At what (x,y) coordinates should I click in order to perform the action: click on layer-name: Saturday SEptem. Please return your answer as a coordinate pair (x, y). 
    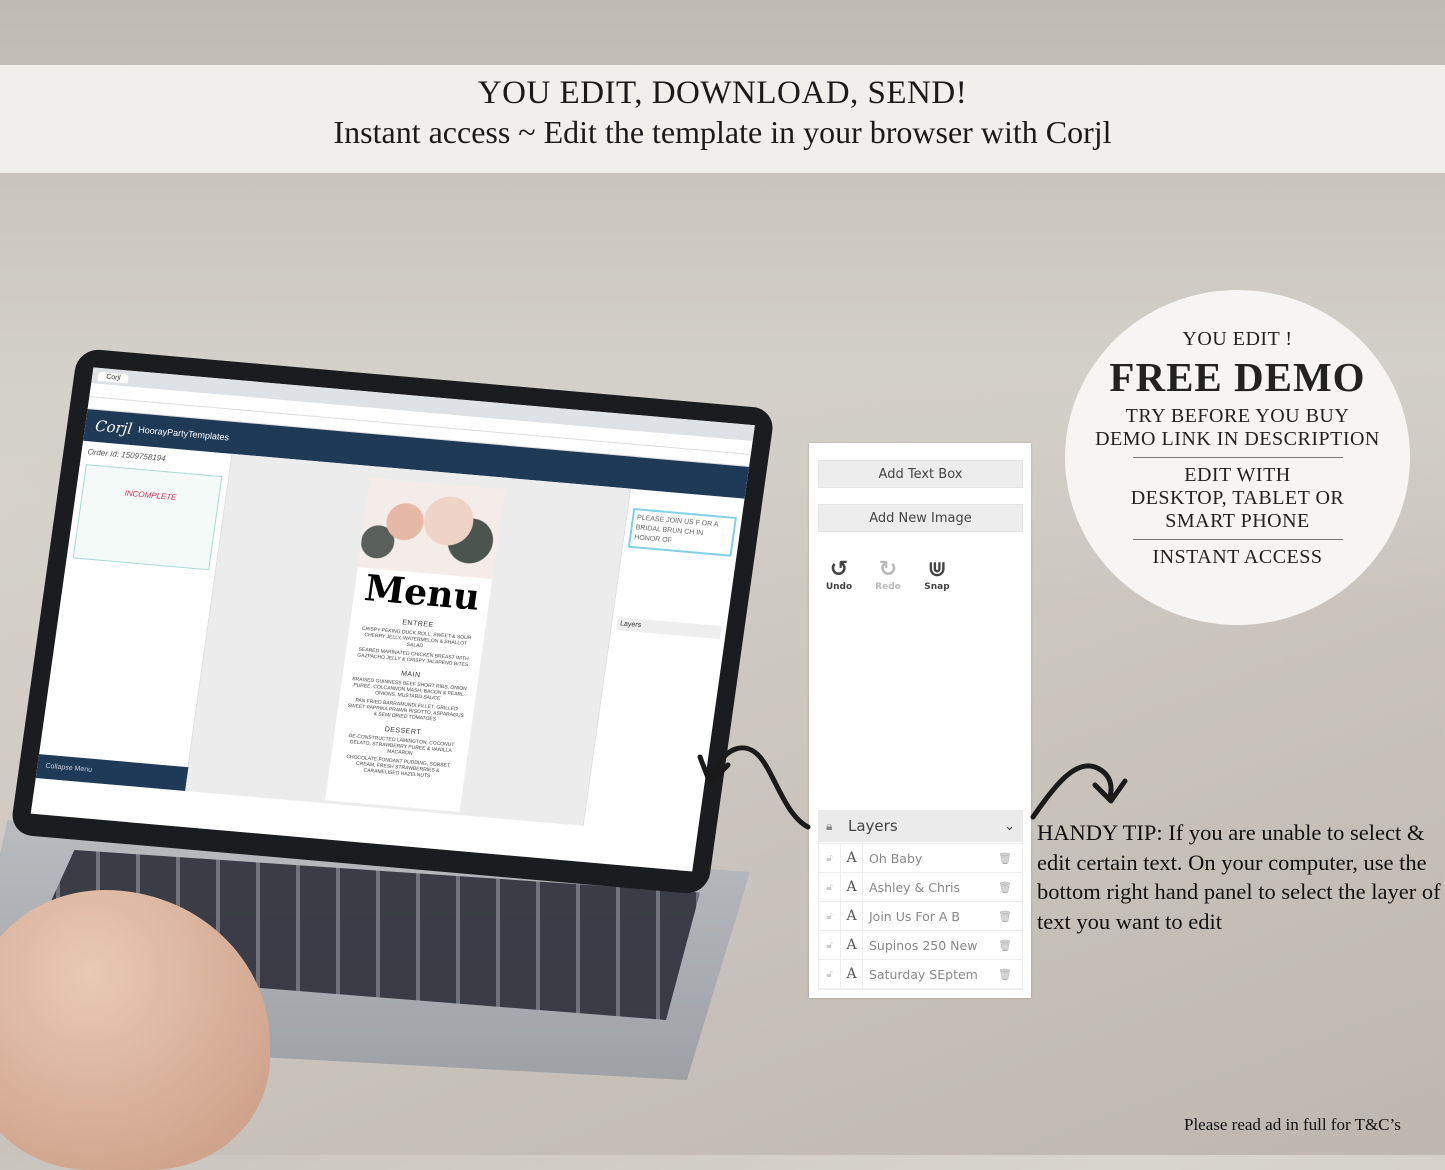
    Looking at the image, I should click on (923, 974).